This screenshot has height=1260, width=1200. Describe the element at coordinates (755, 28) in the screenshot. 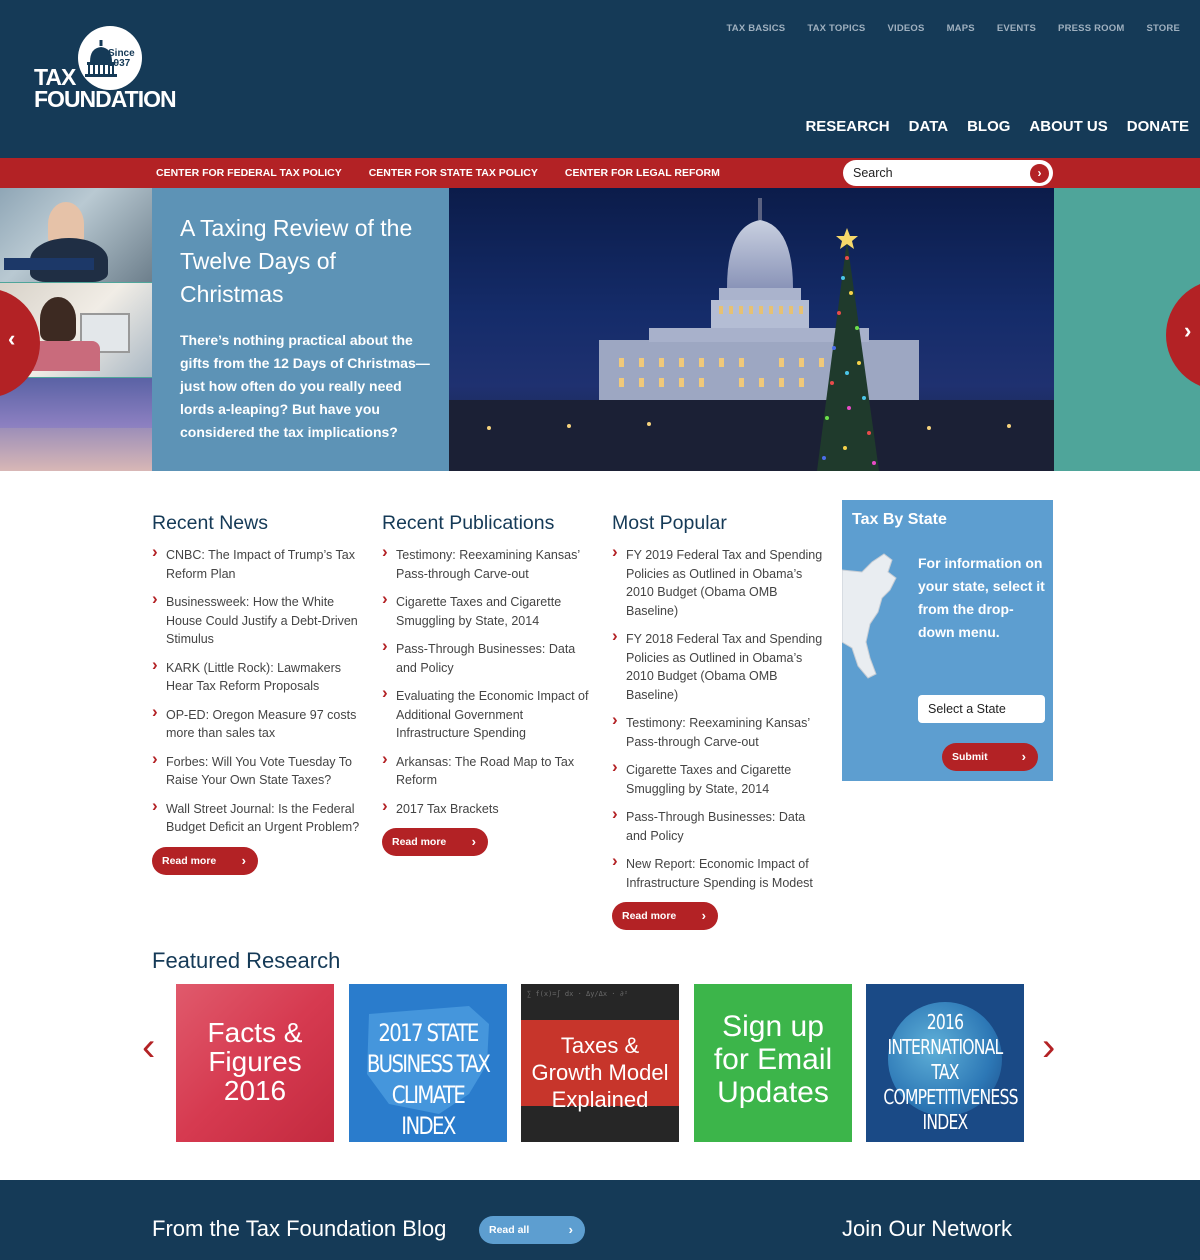

I see `nav-tax-basics: TAX BASICS` at that location.